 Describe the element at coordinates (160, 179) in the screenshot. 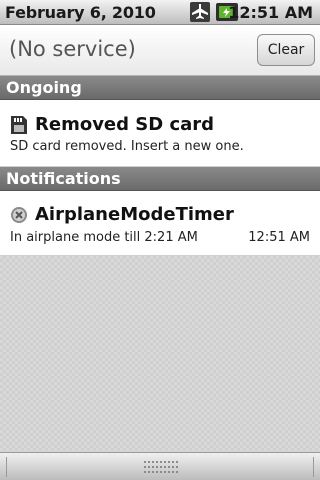

I see `notifications-section-header: Notifications` at that location.